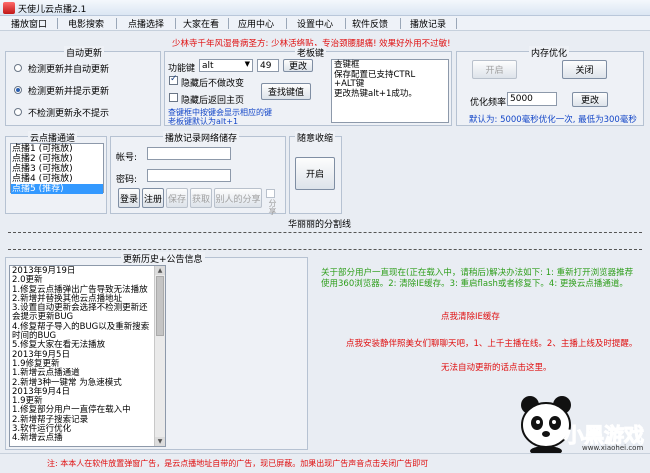 Image resolution: width=650 pixels, height=473 pixels. What do you see at coordinates (173, 79) in the screenshot?
I see `hide-no-change-checkbox` at bounding box center [173, 79].